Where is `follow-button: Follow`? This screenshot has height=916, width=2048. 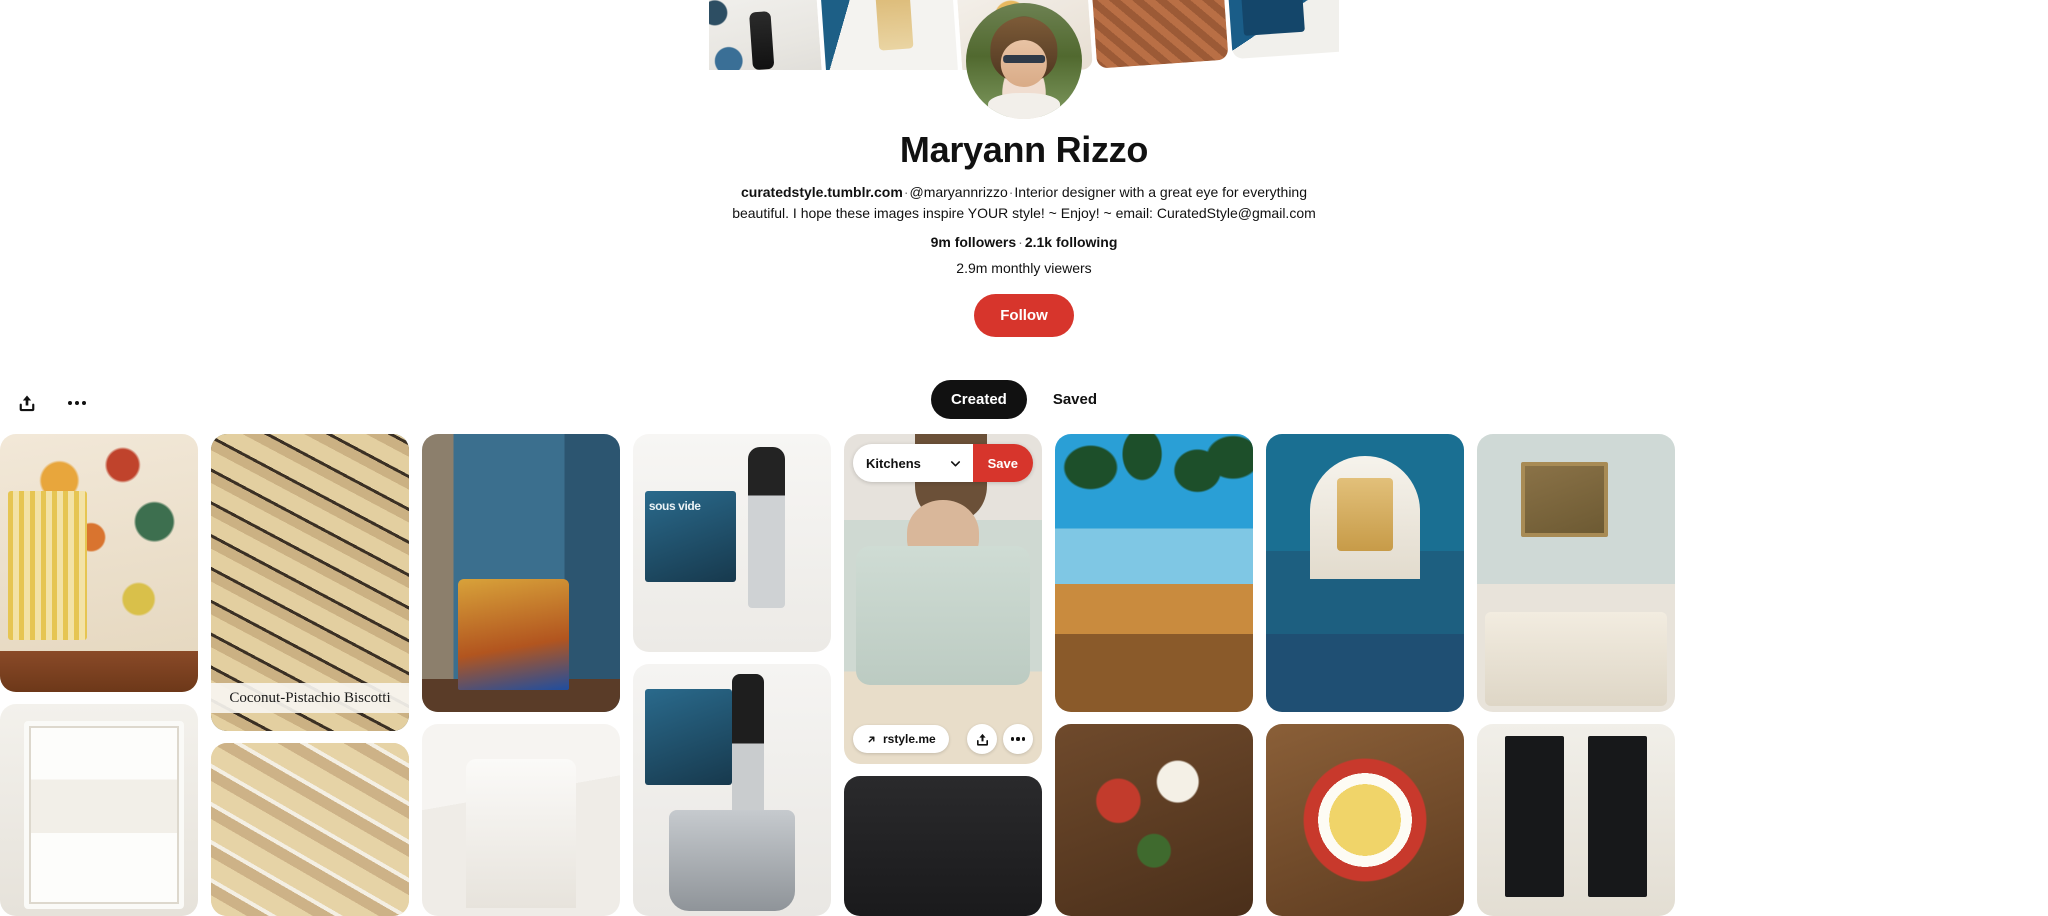
follow-button: Follow is located at coordinates (1024, 316).